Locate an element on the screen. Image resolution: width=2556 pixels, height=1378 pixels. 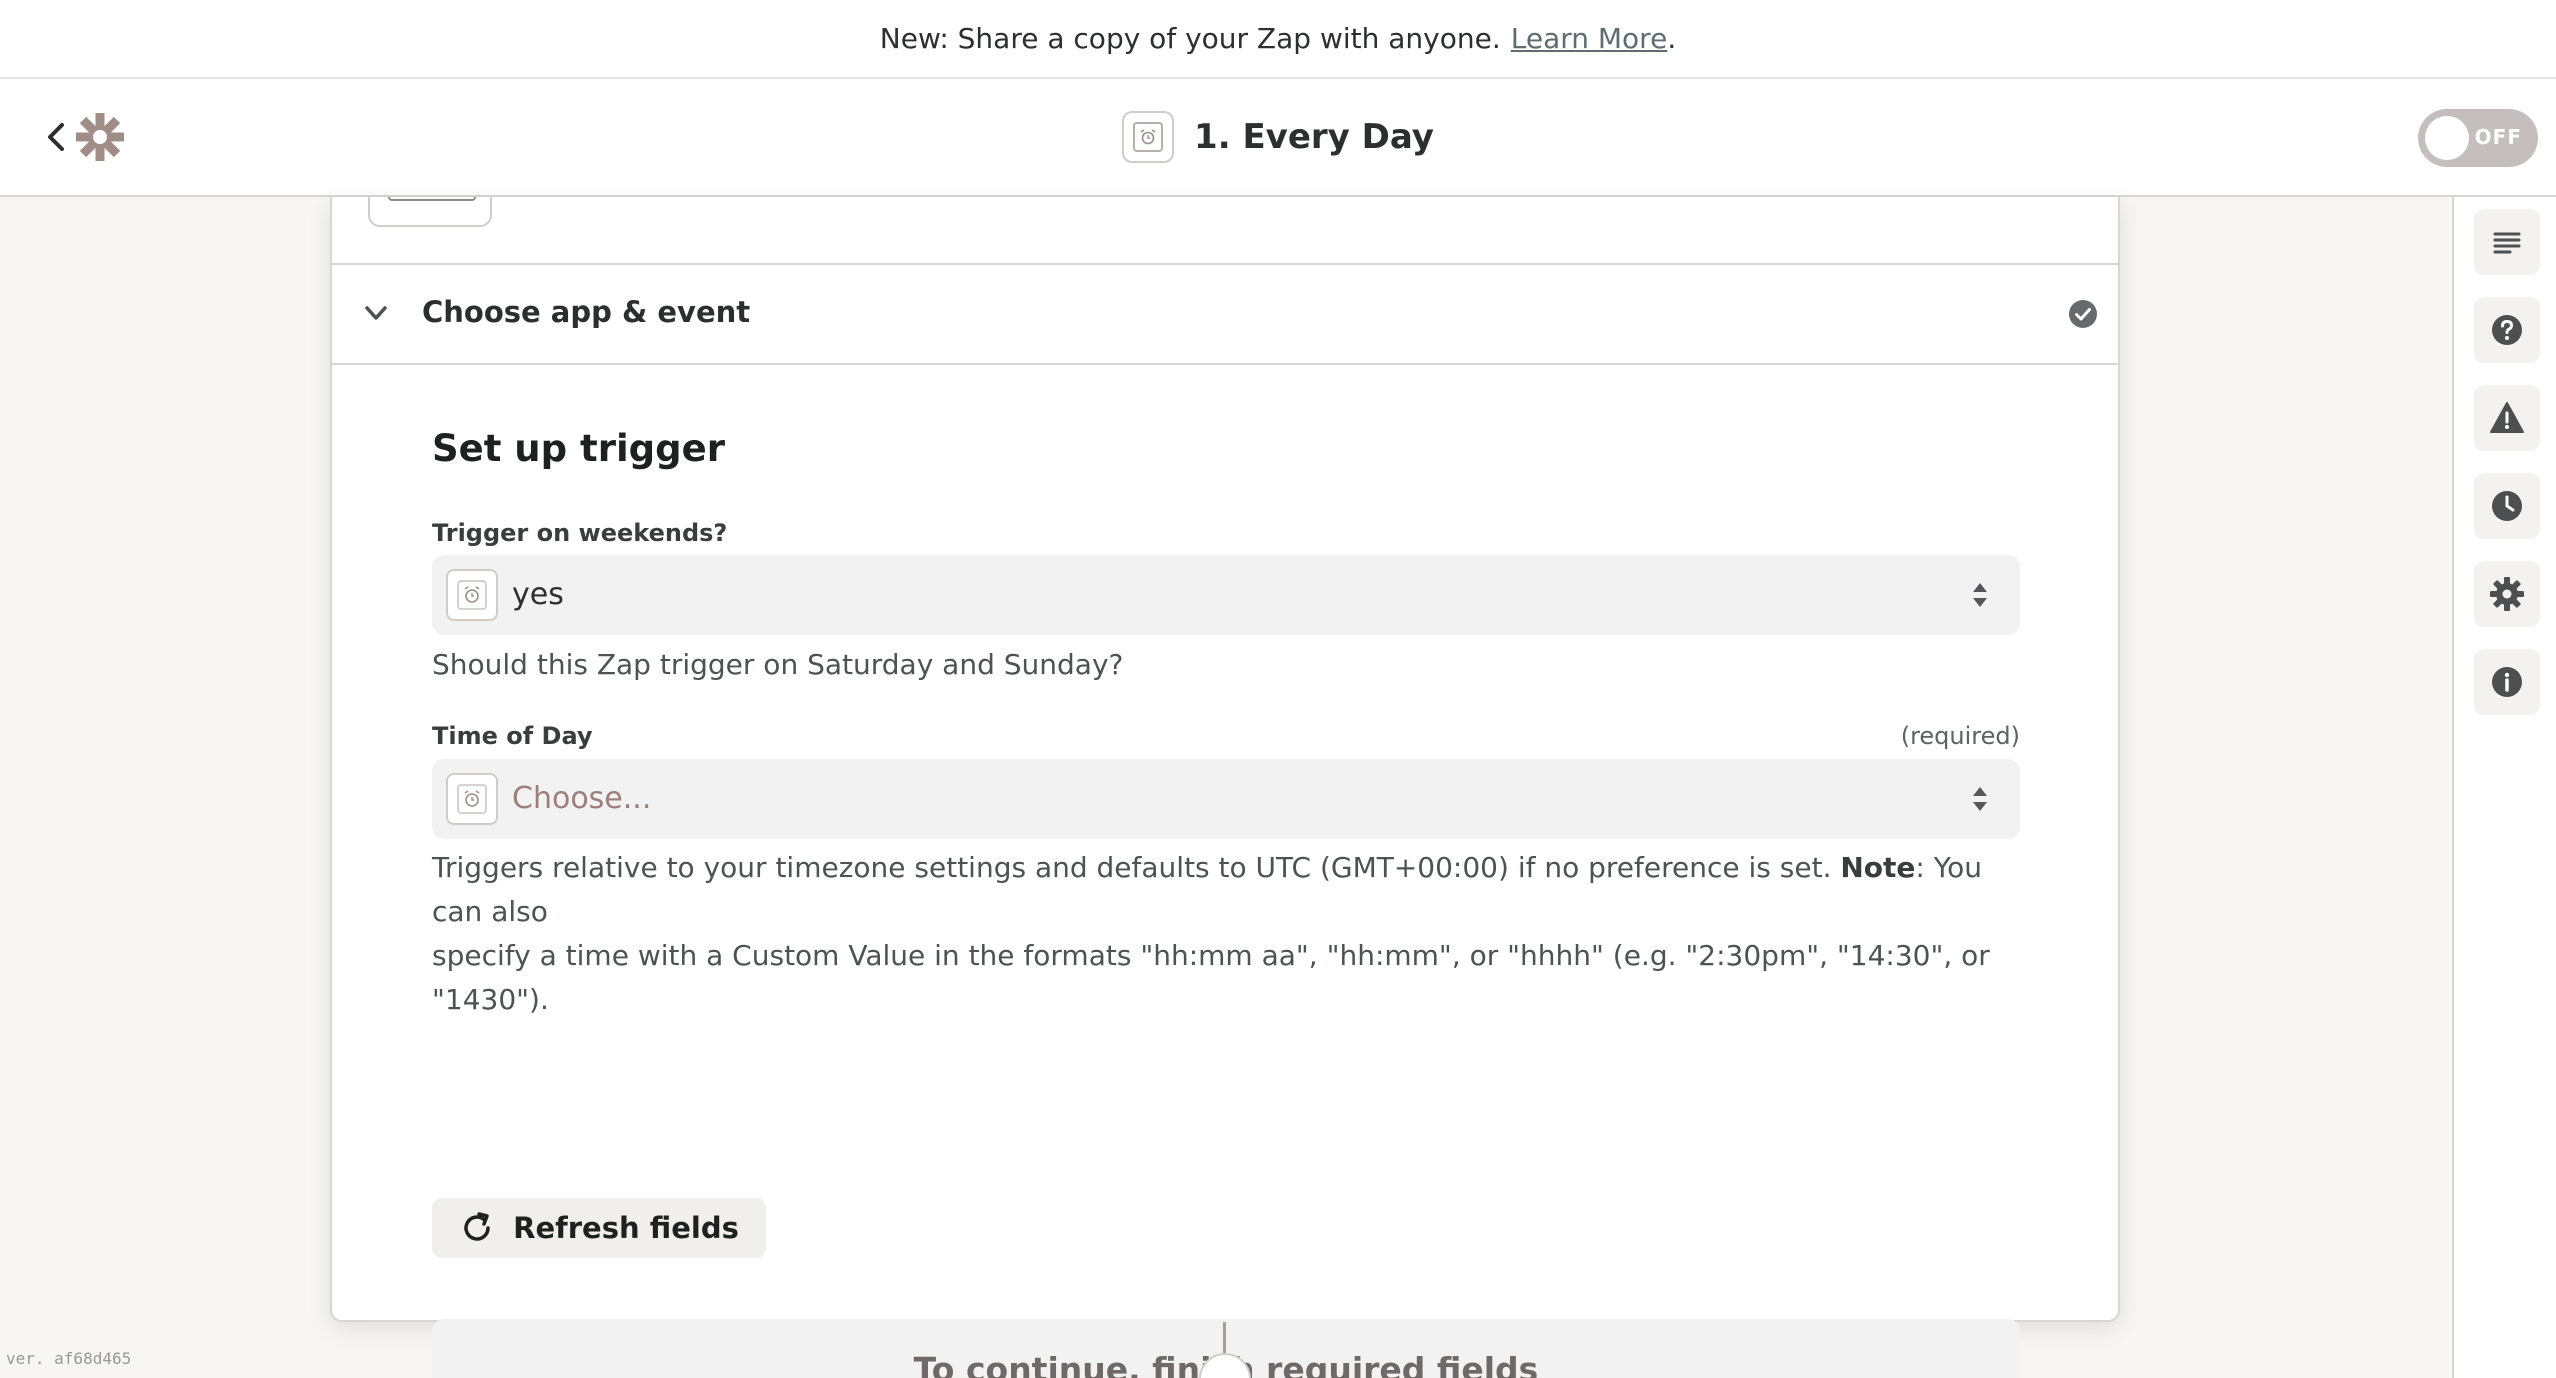
chevron-down-icon is located at coordinates (376, 313).